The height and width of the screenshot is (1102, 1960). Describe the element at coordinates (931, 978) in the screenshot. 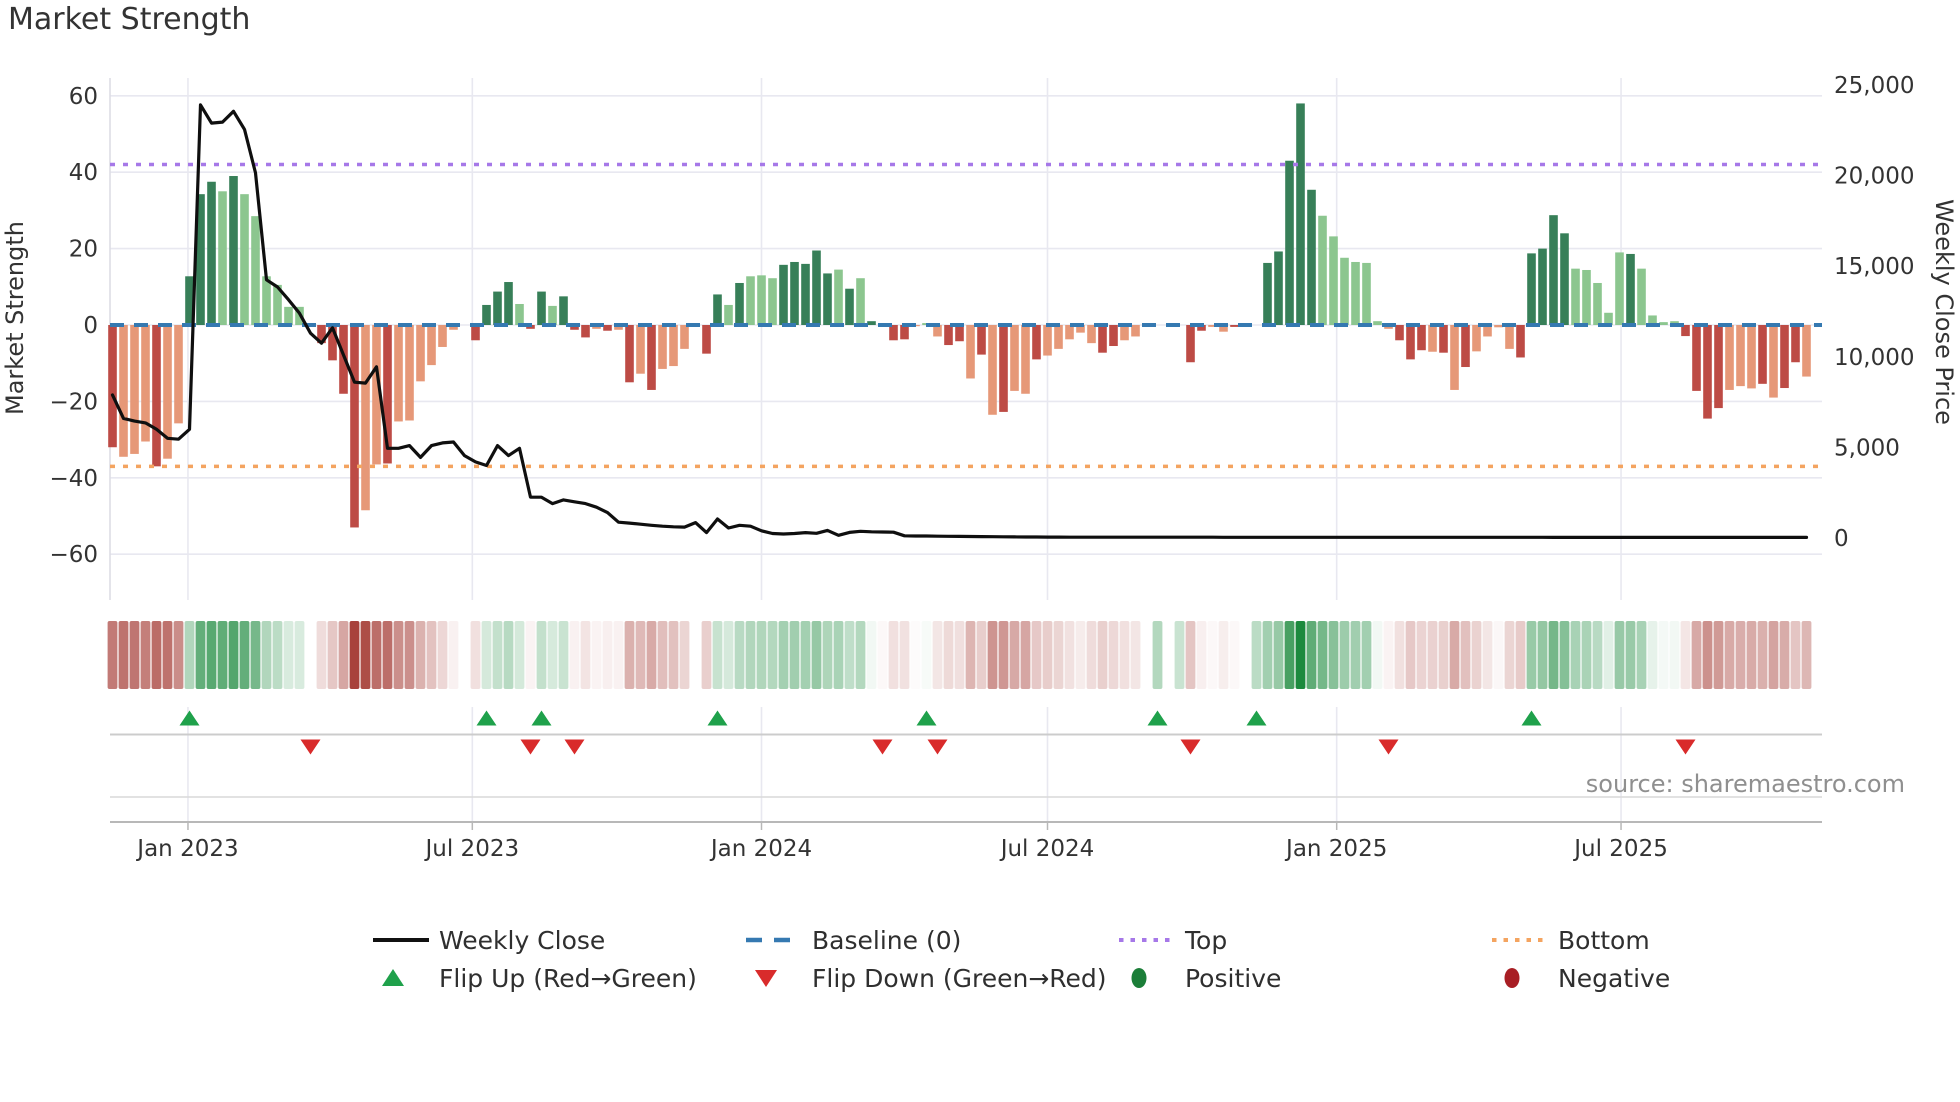

I see `legend-item: Flip Down (Green→Red)` at that location.